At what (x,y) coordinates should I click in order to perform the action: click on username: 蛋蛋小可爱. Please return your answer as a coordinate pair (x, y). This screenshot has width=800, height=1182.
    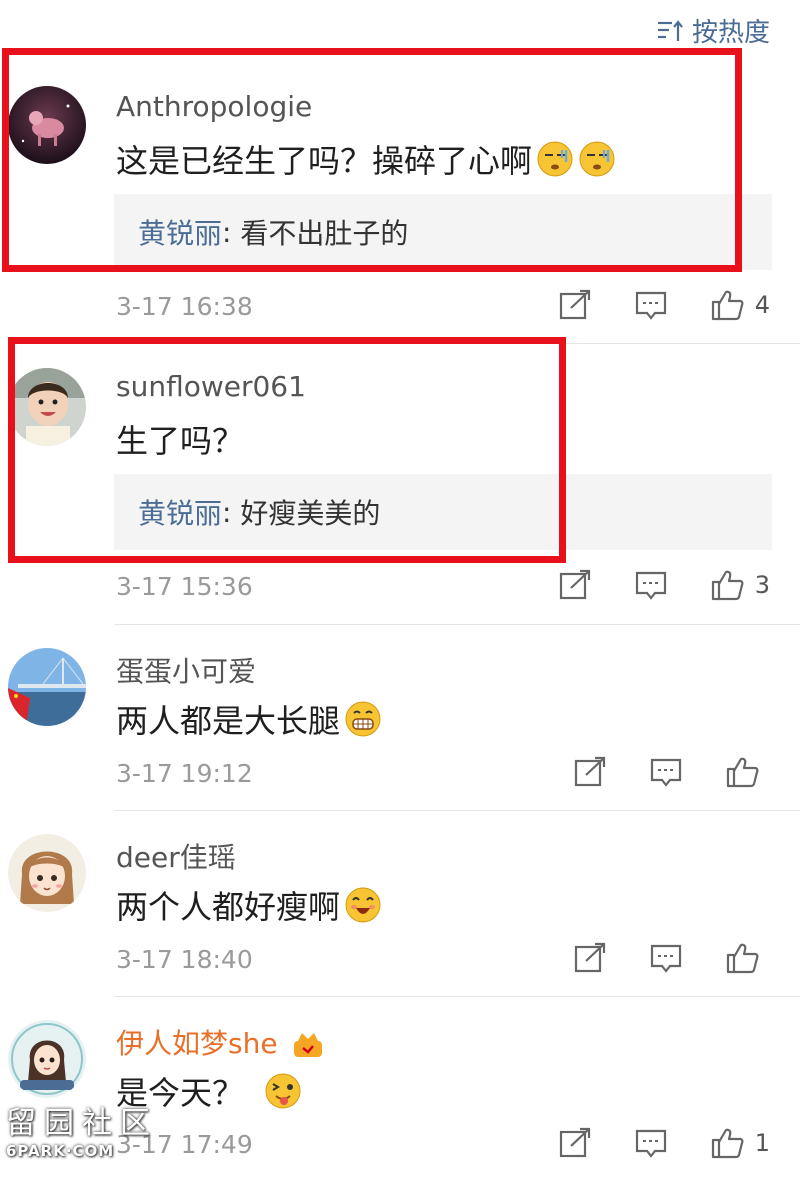
    Looking at the image, I should click on (186, 670).